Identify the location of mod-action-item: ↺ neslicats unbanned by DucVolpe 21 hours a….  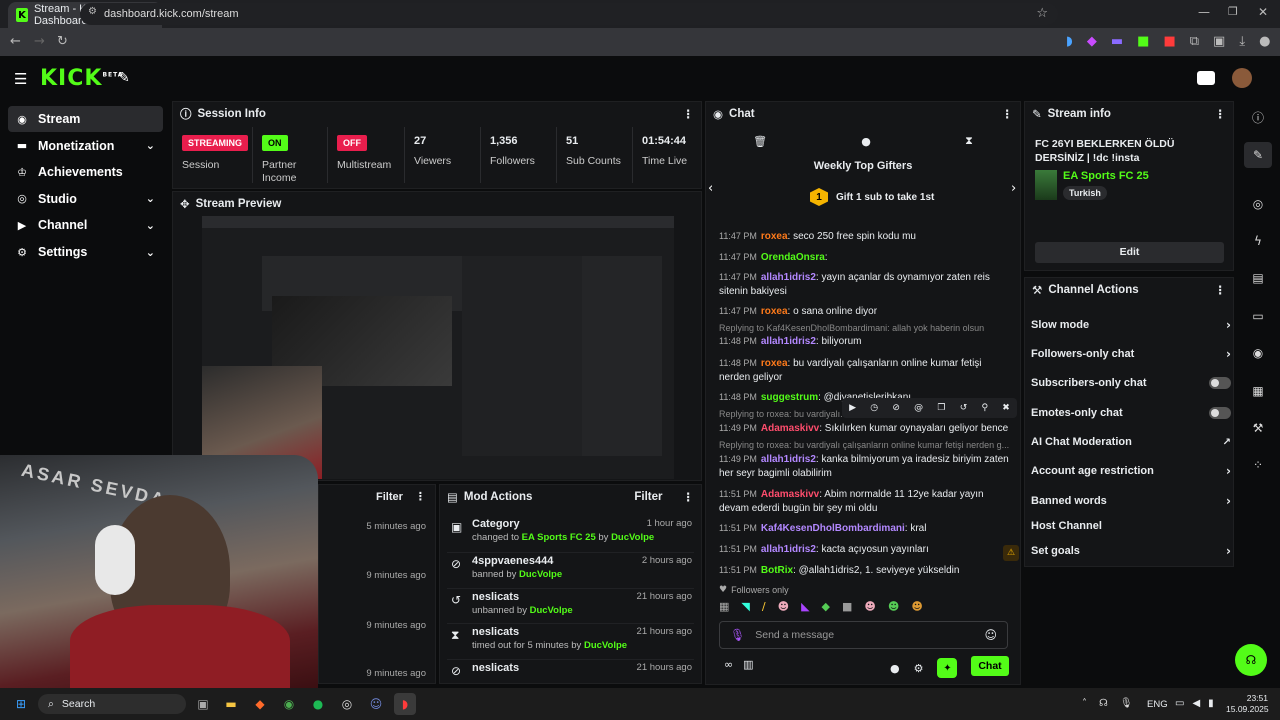
(570, 605).